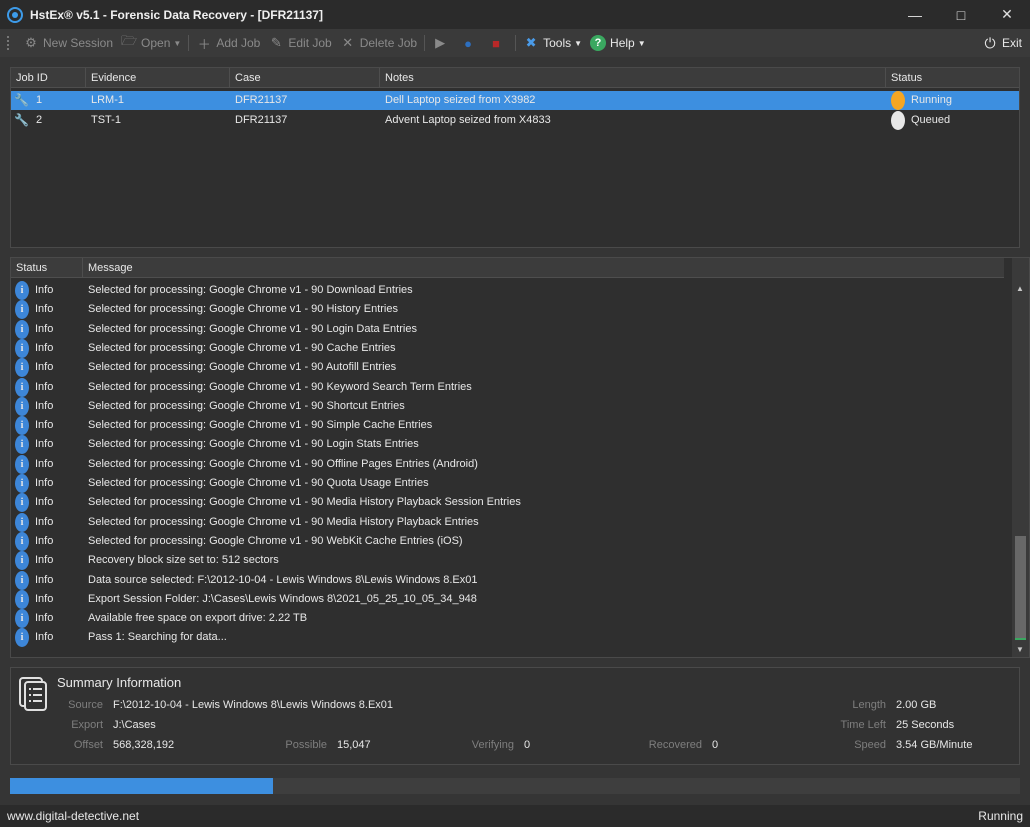 The height and width of the screenshot is (827, 1030). What do you see at coordinates (470, 43) in the screenshot?
I see `pause-button: ●` at bounding box center [470, 43].